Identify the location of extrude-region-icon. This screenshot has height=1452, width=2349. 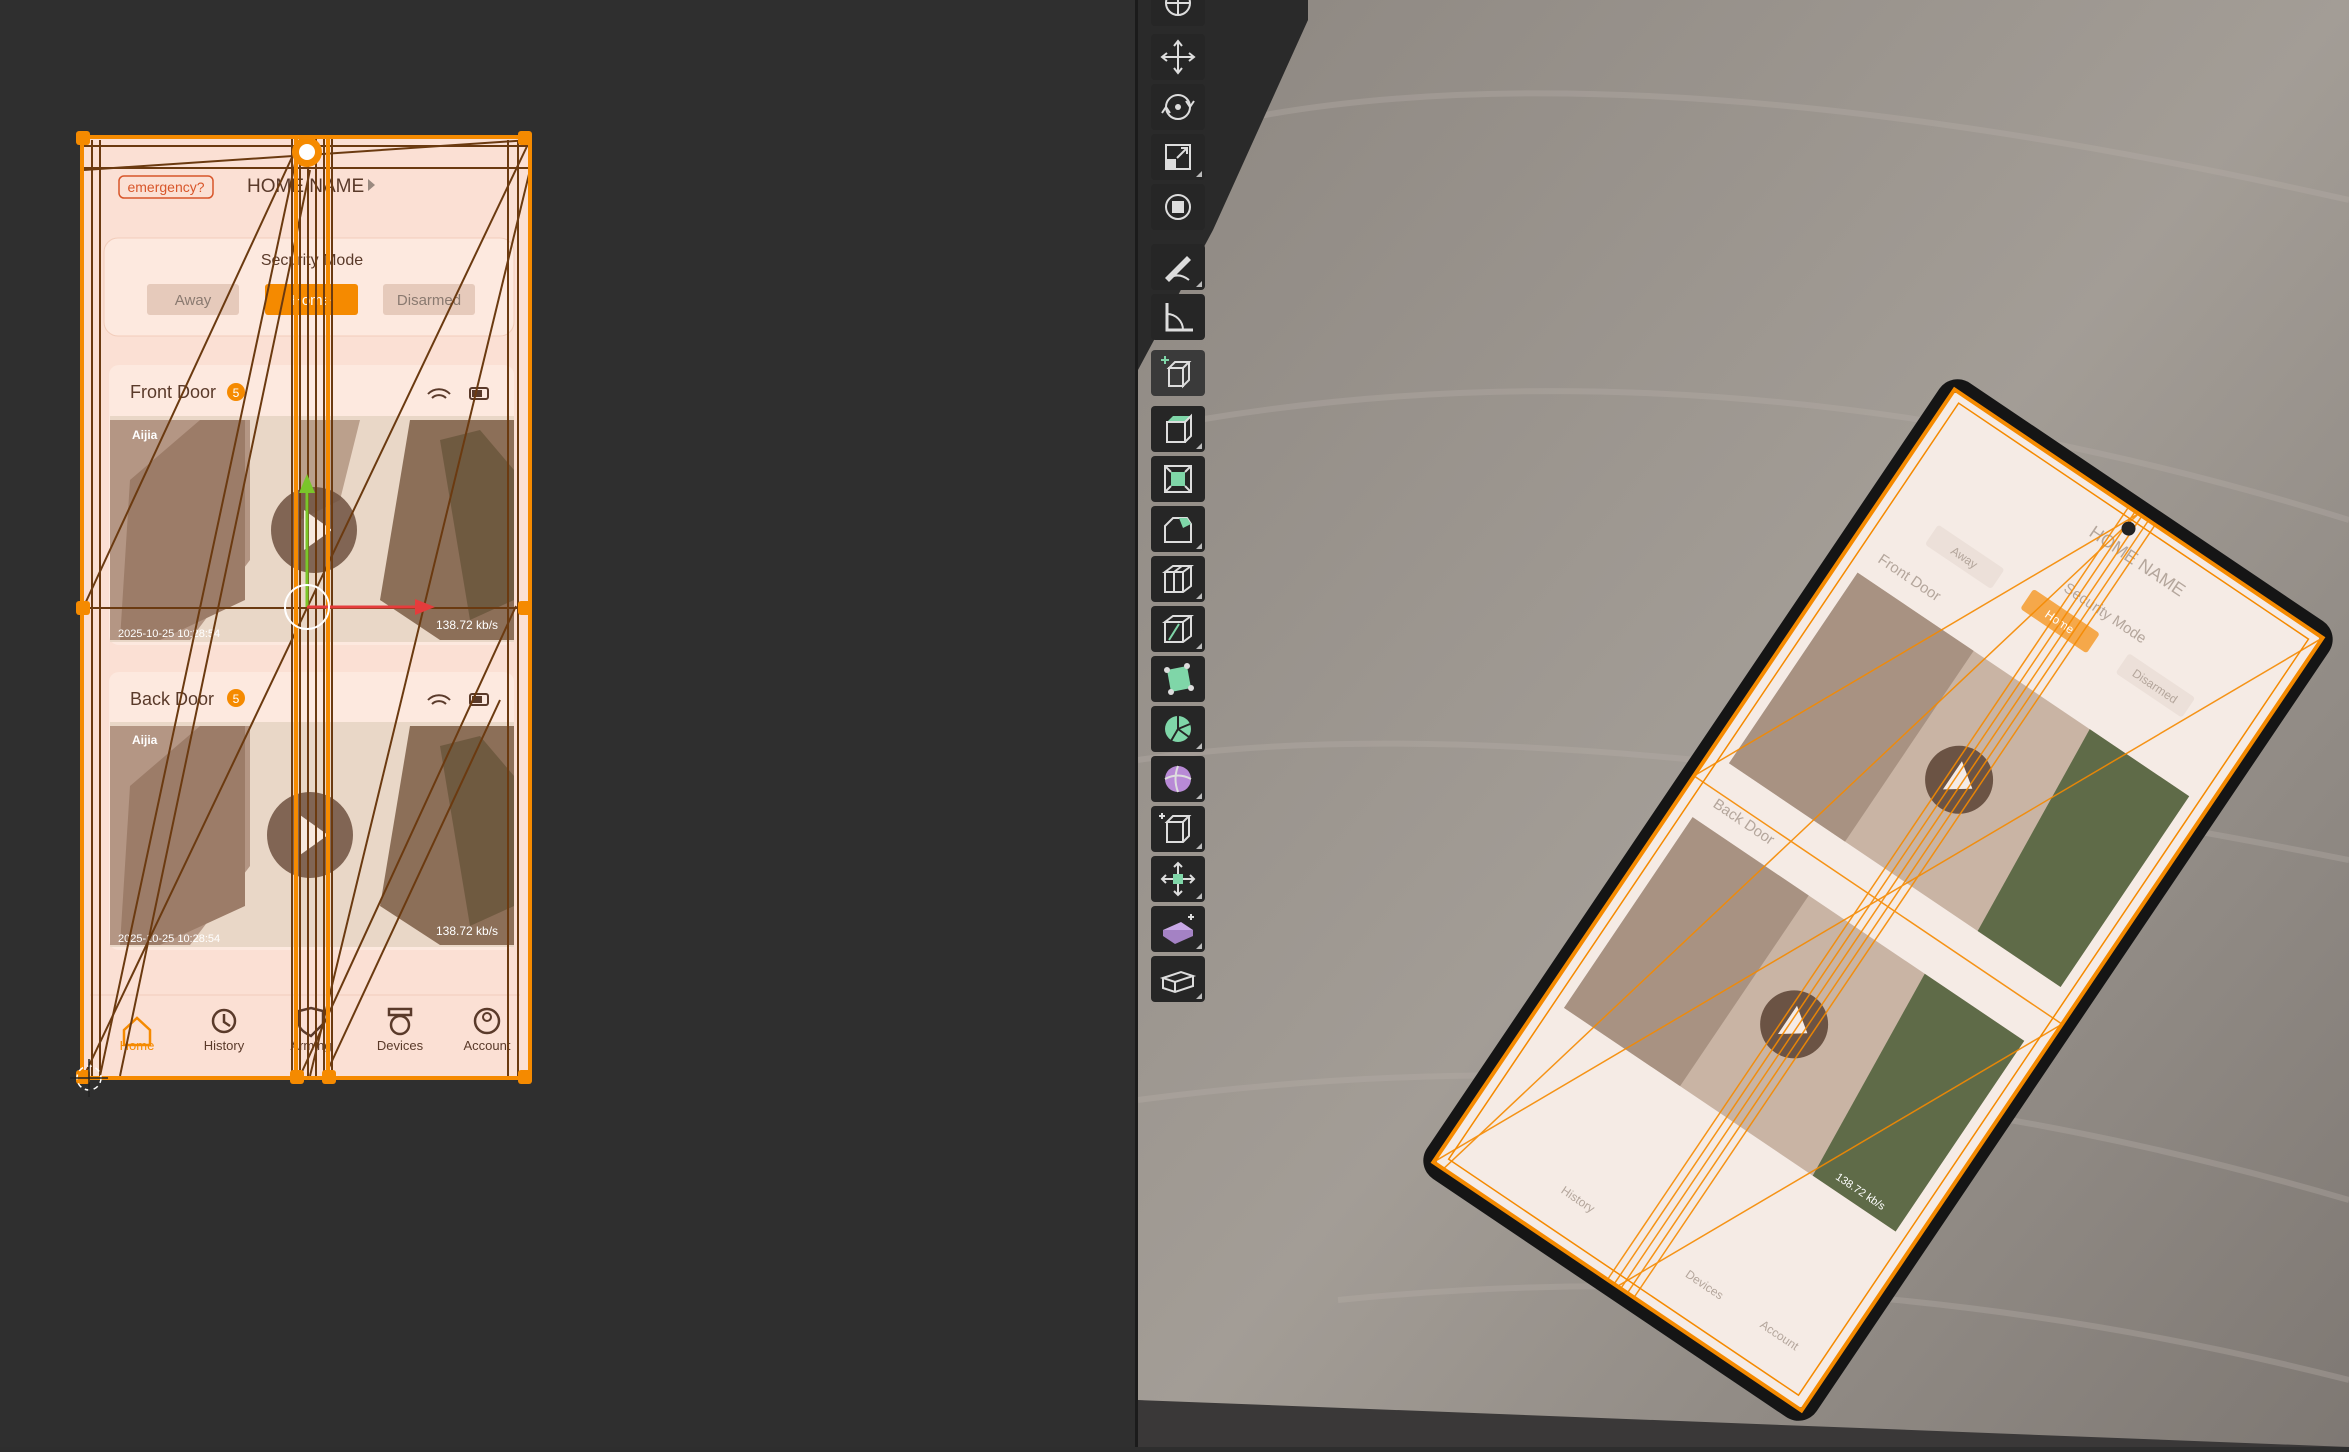
(1179, 428).